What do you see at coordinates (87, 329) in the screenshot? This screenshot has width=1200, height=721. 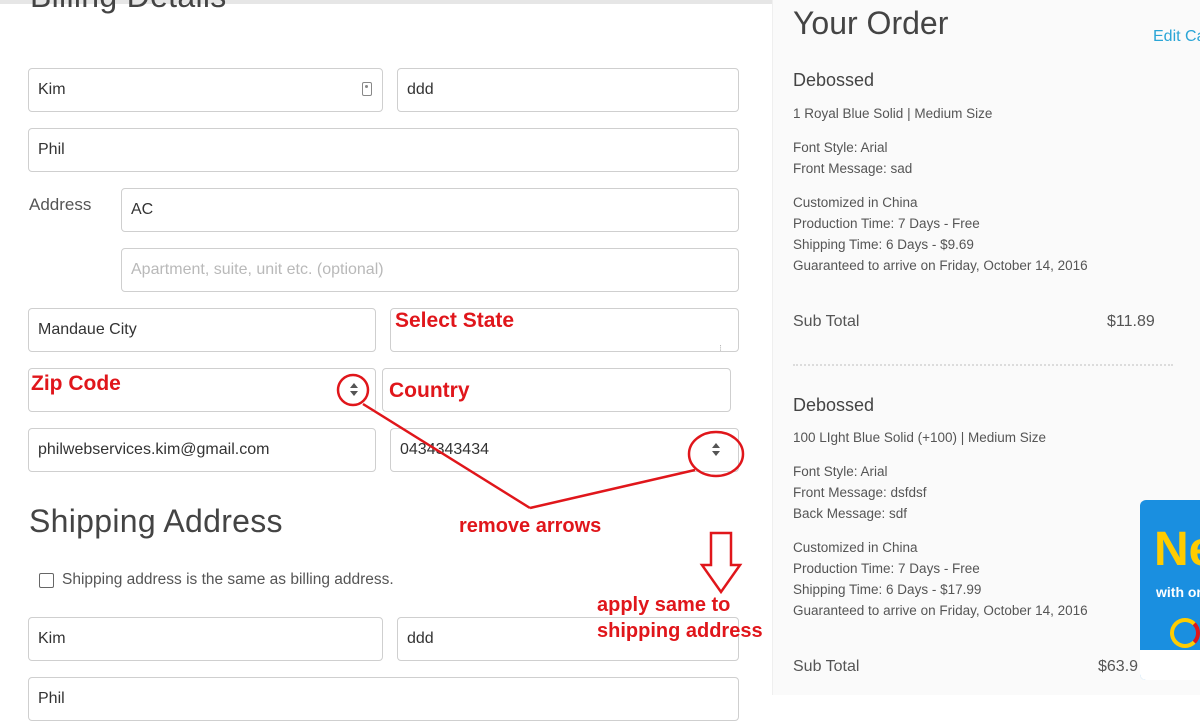 I see `billing-city-value: Mandaue City` at bounding box center [87, 329].